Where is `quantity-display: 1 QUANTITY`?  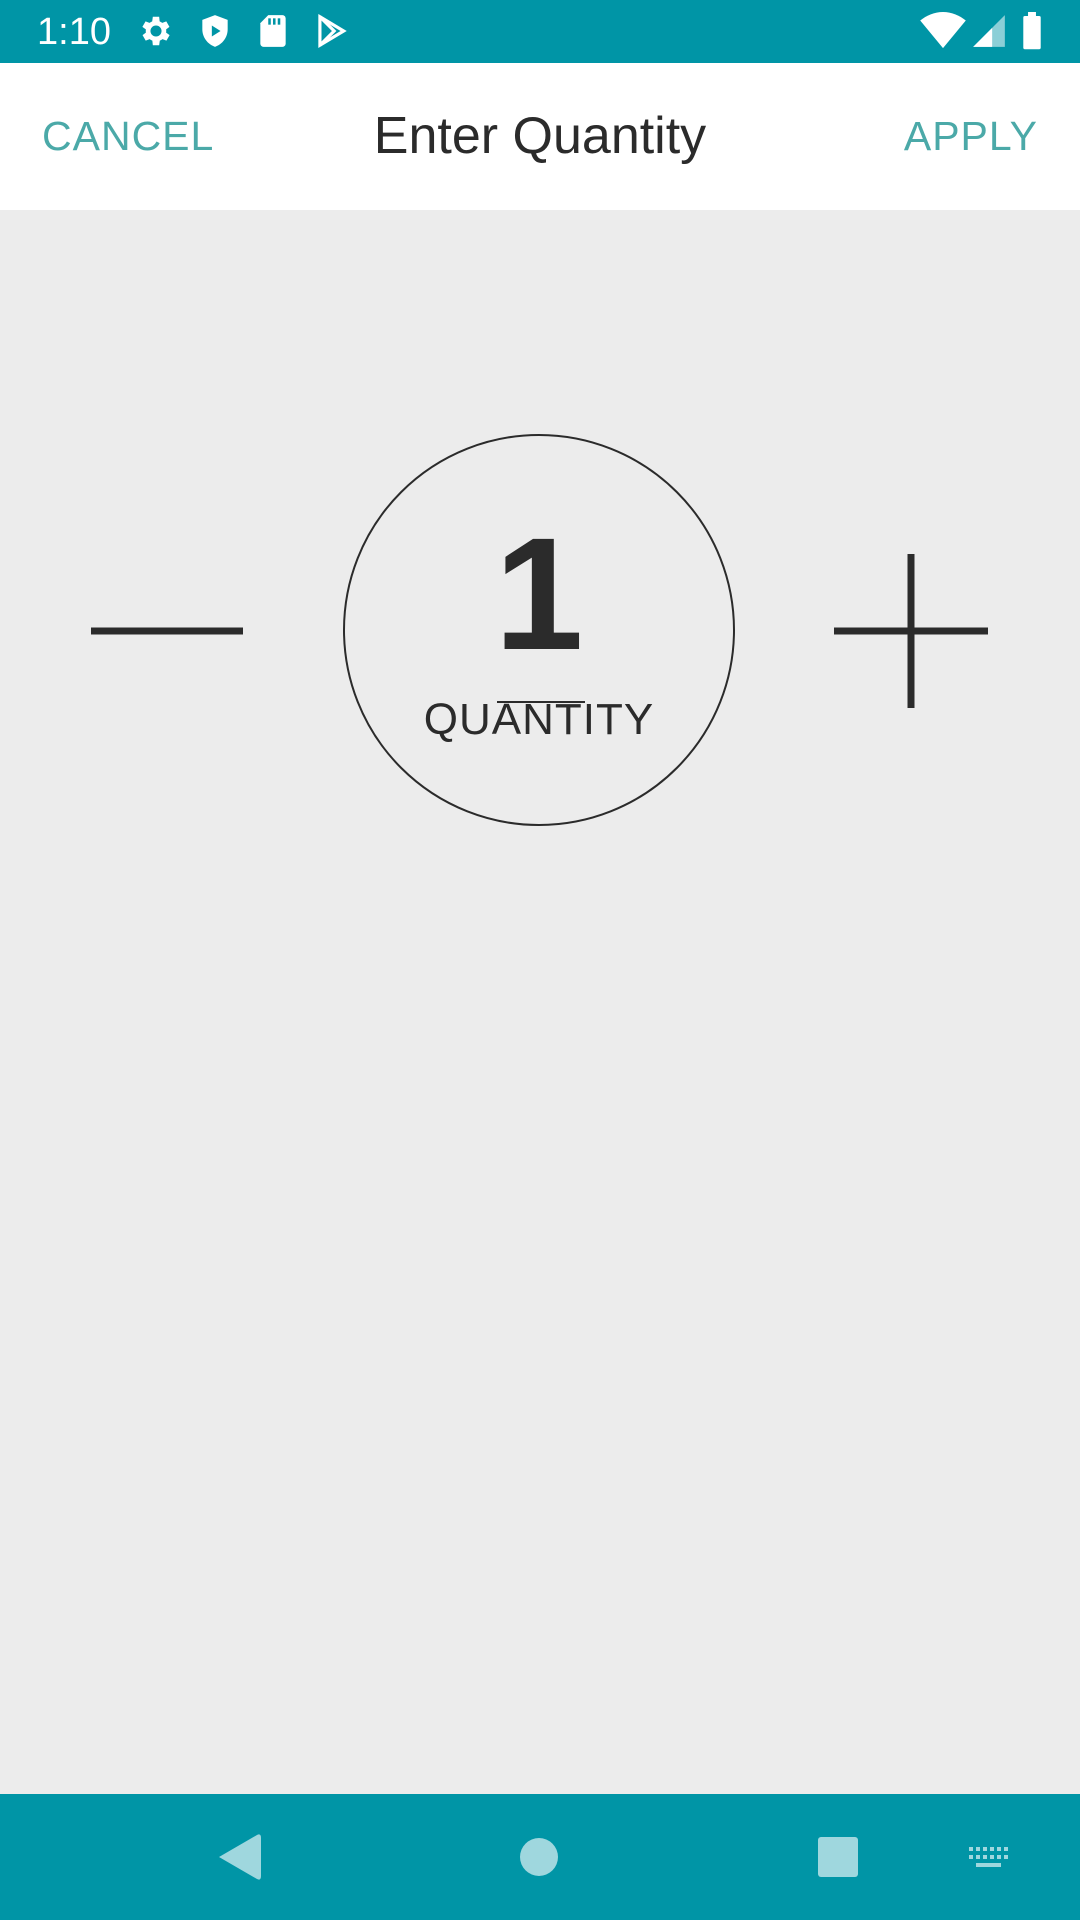 quantity-display: 1 QUANTITY is located at coordinates (539, 630).